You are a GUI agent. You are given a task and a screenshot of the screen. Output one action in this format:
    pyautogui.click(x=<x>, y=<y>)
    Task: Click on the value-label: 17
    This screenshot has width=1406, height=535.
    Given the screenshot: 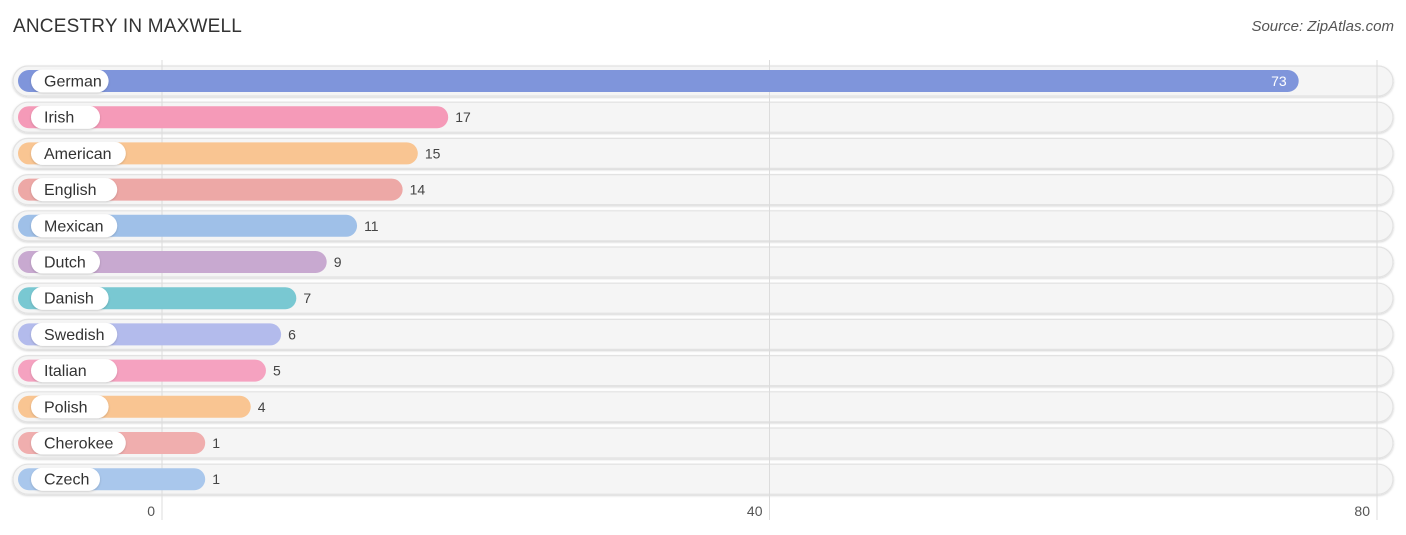 What is the action you would take?
    pyautogui.click(x=463, y=117)
    